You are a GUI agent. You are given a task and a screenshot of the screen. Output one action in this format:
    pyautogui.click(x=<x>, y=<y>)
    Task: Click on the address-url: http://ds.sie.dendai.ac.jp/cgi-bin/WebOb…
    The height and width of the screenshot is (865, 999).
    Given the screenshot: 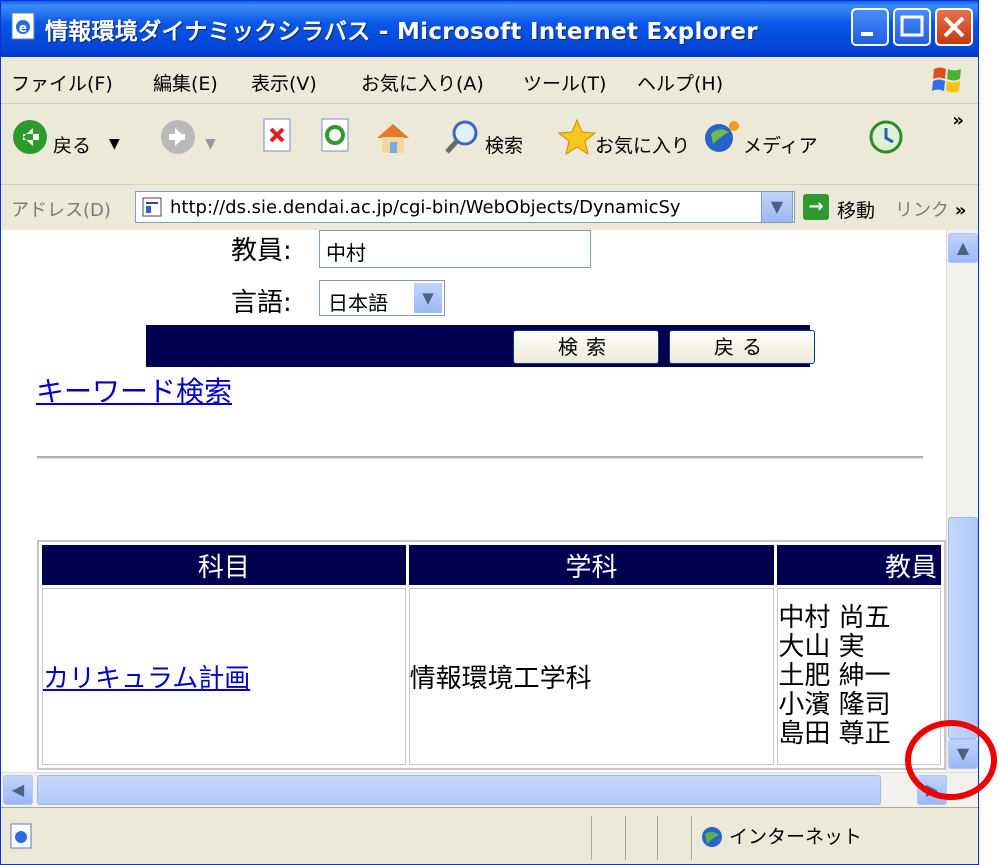 What is the action you would take?
    pyautogui.click(x=425, y=207)
    